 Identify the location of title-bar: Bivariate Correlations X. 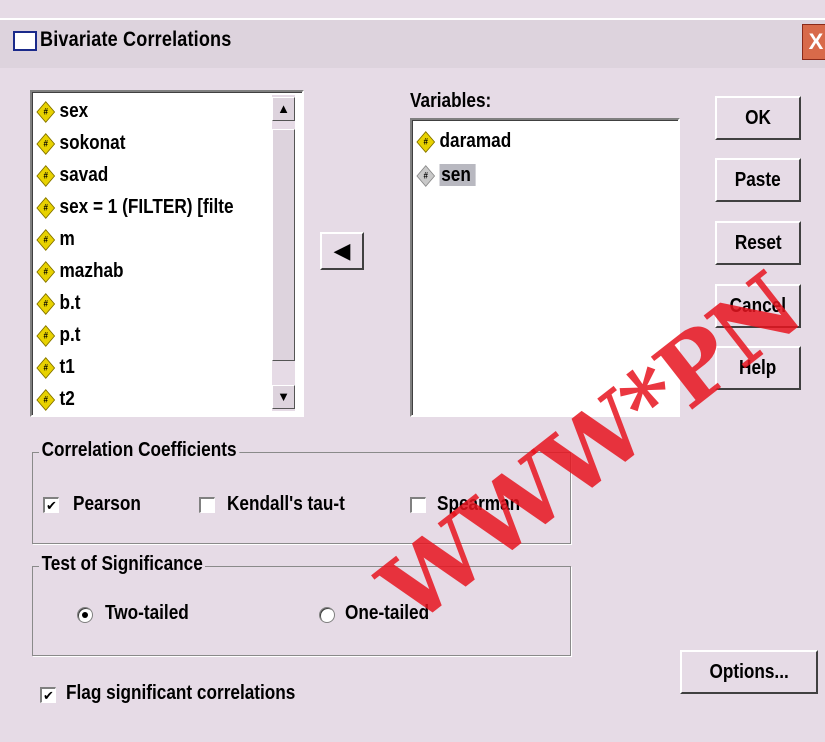
(412, 43).